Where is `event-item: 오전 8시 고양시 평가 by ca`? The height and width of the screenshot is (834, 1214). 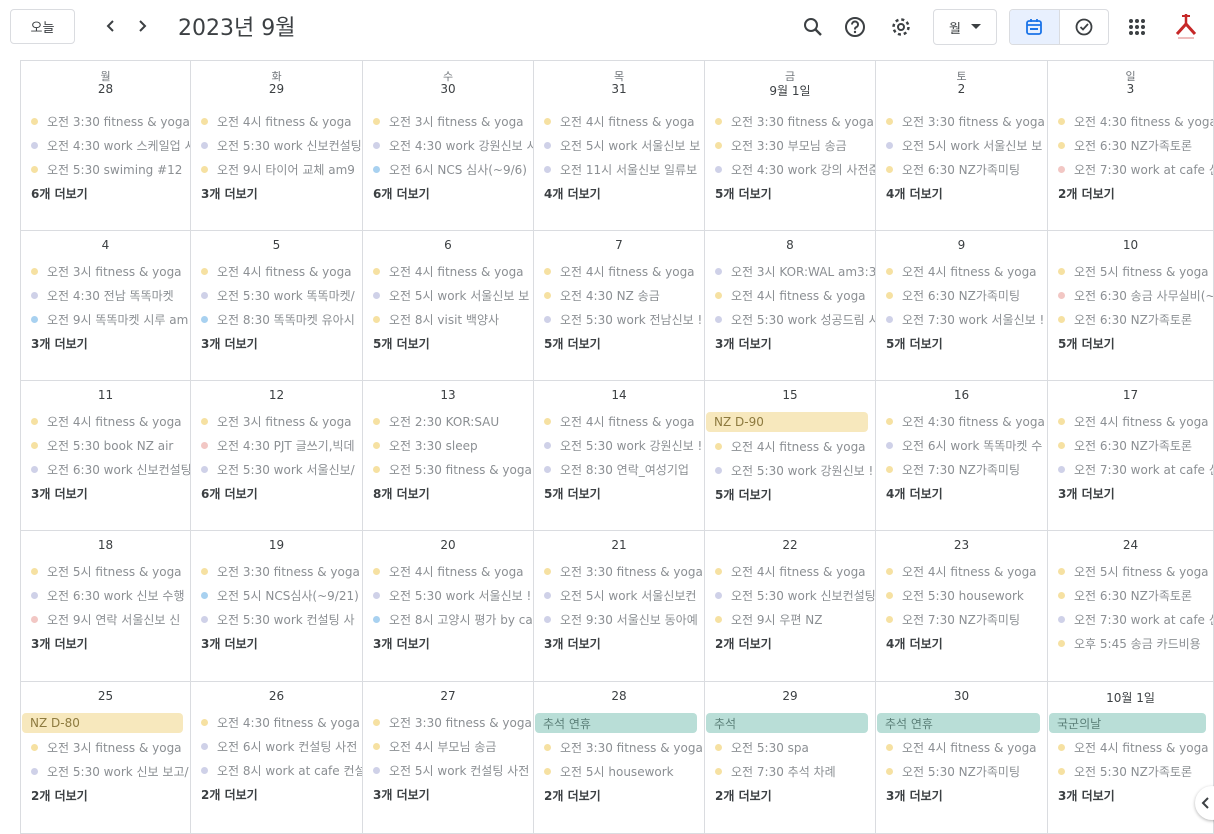 event-item: 오전 8시 고양시 평가 by ca is located at coordinates (453, 619).